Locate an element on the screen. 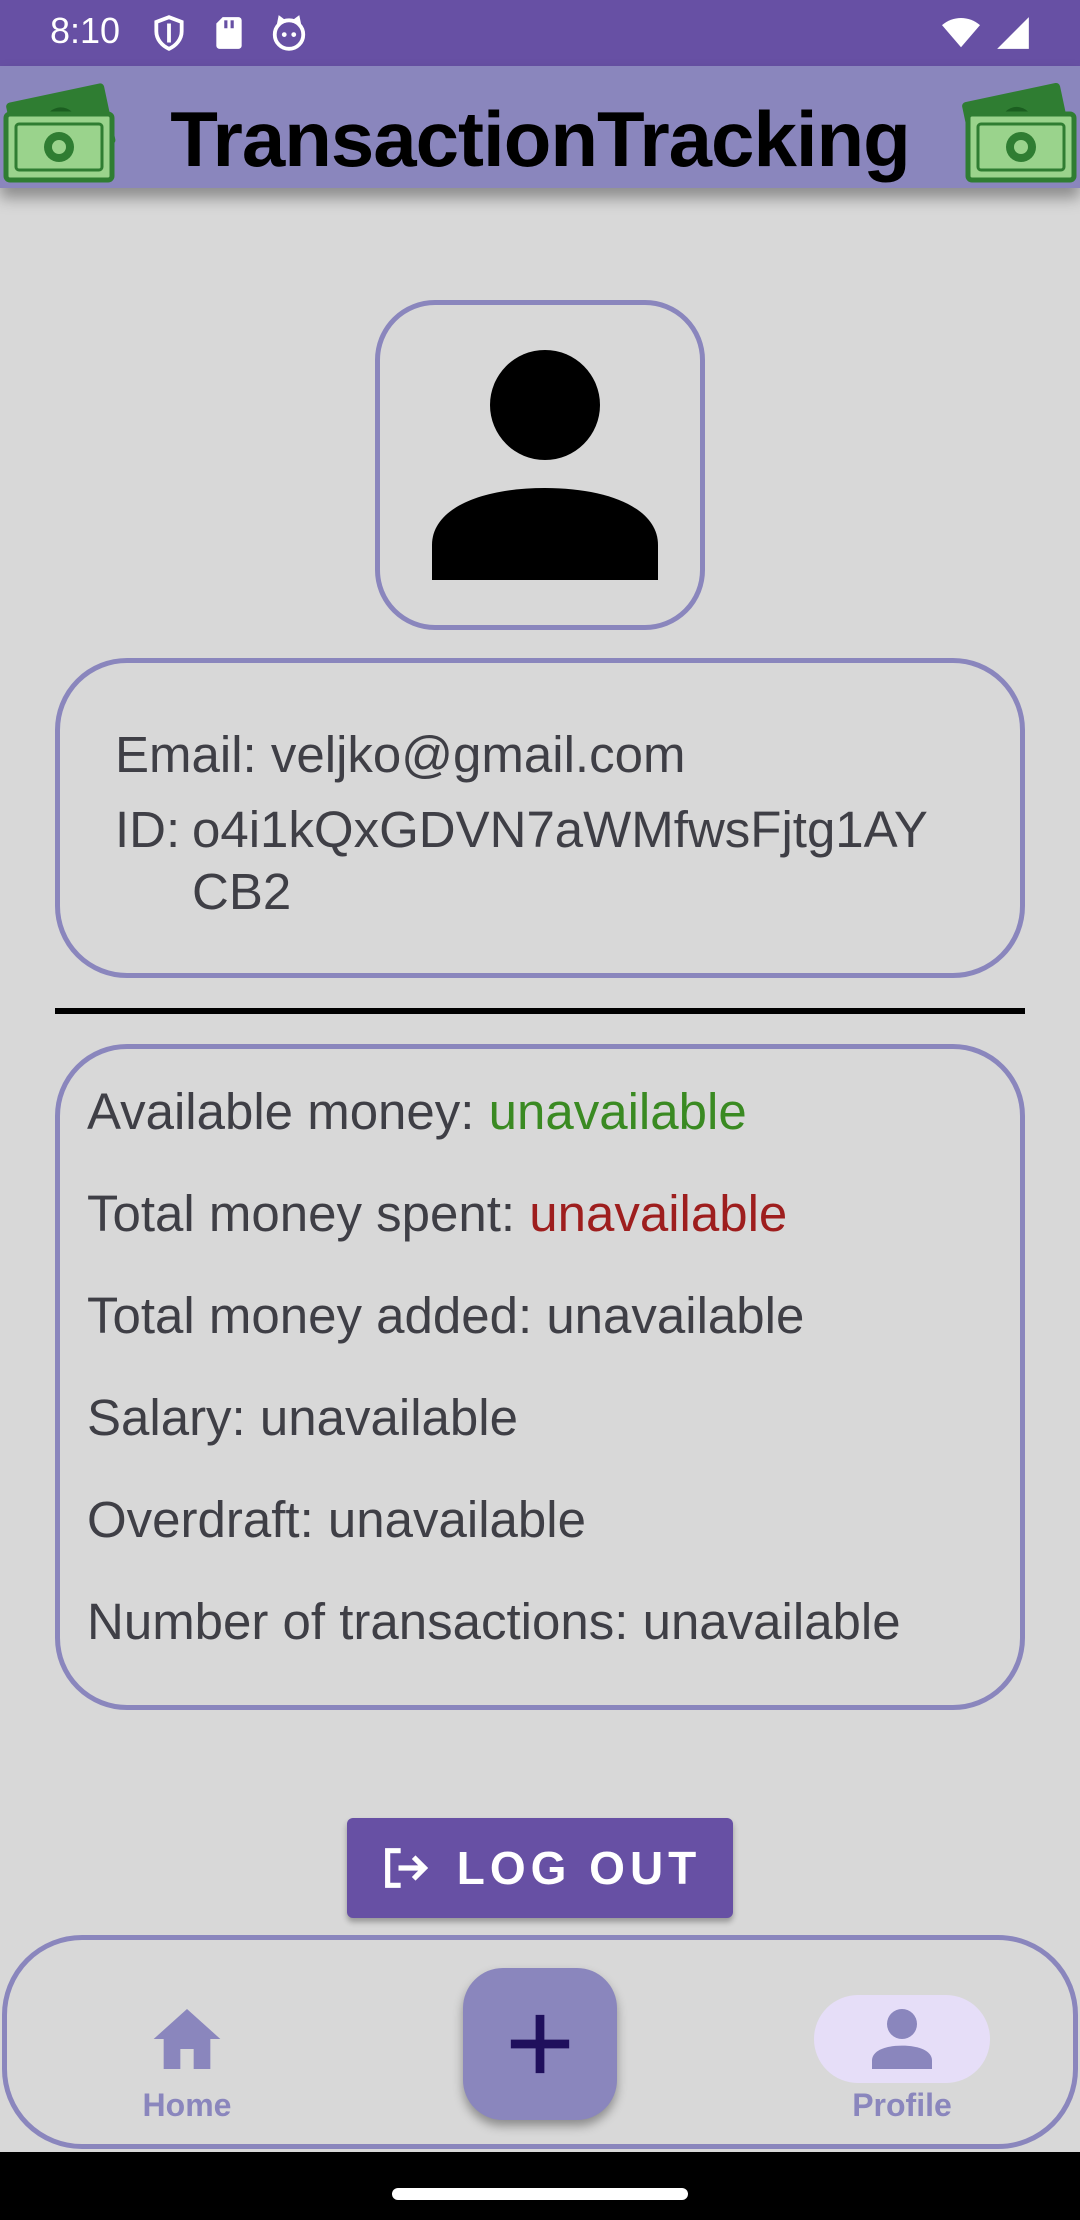 The width and height of the screenshot is (1080, 2220). app-title: TransactionTracking is located at coordinates (540, 139).